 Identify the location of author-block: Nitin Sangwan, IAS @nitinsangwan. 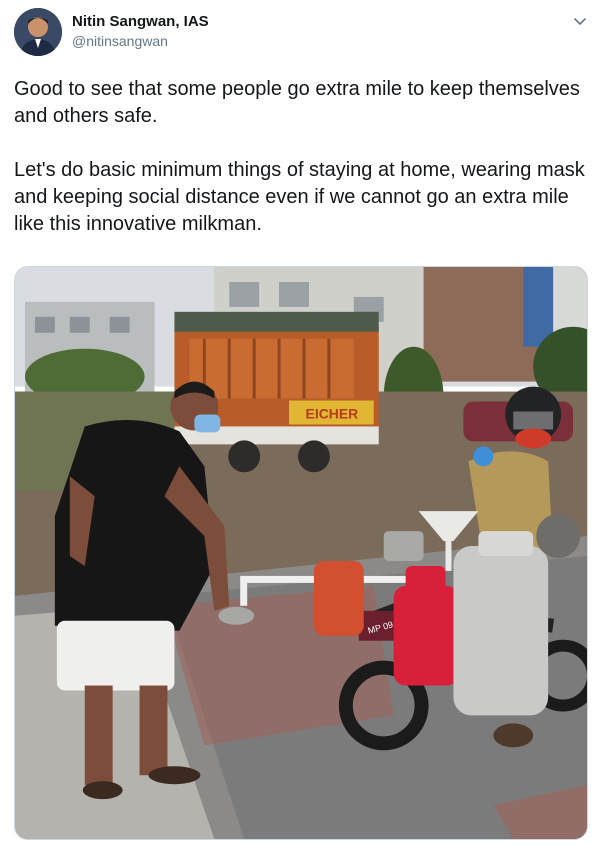
(140, 31).